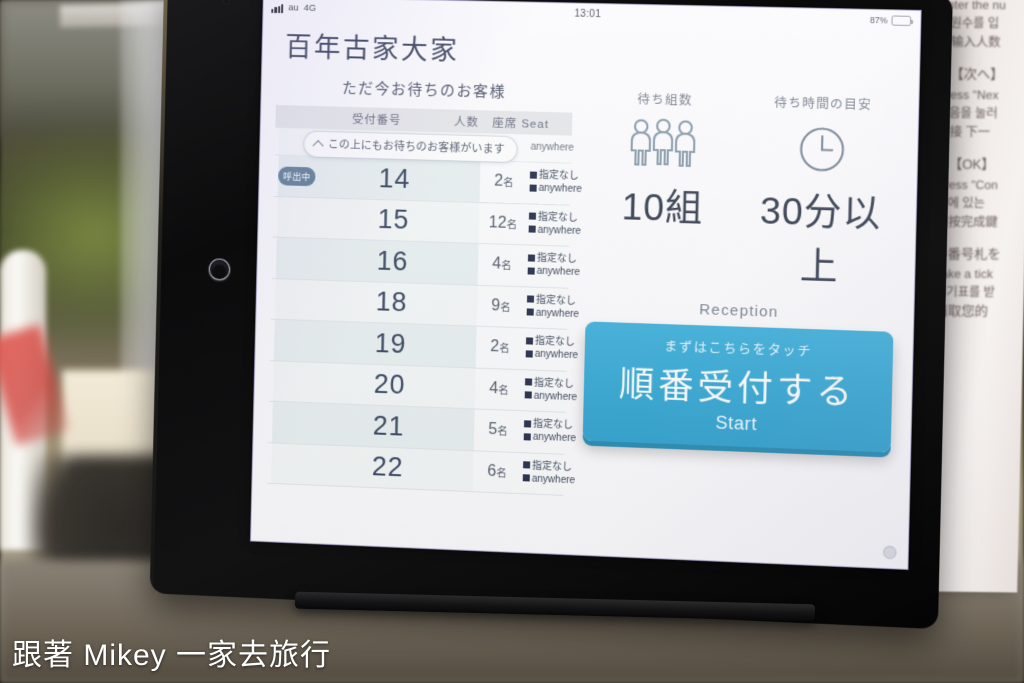  I want to click on people-count: 12, so click(497, 223).